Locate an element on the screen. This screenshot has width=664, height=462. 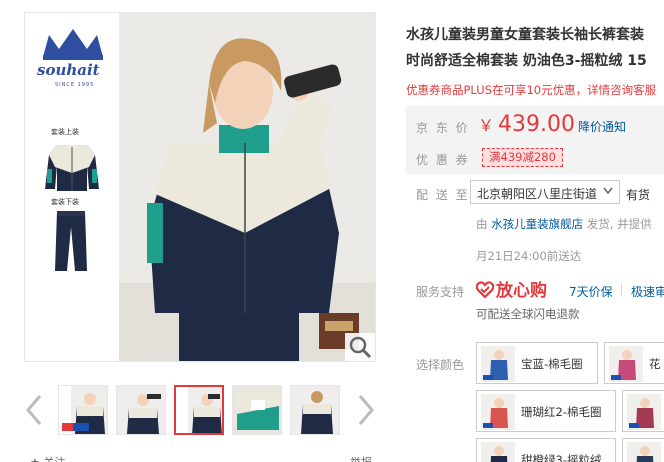
color-option-2: 花 is located at coordinates (634, 363).